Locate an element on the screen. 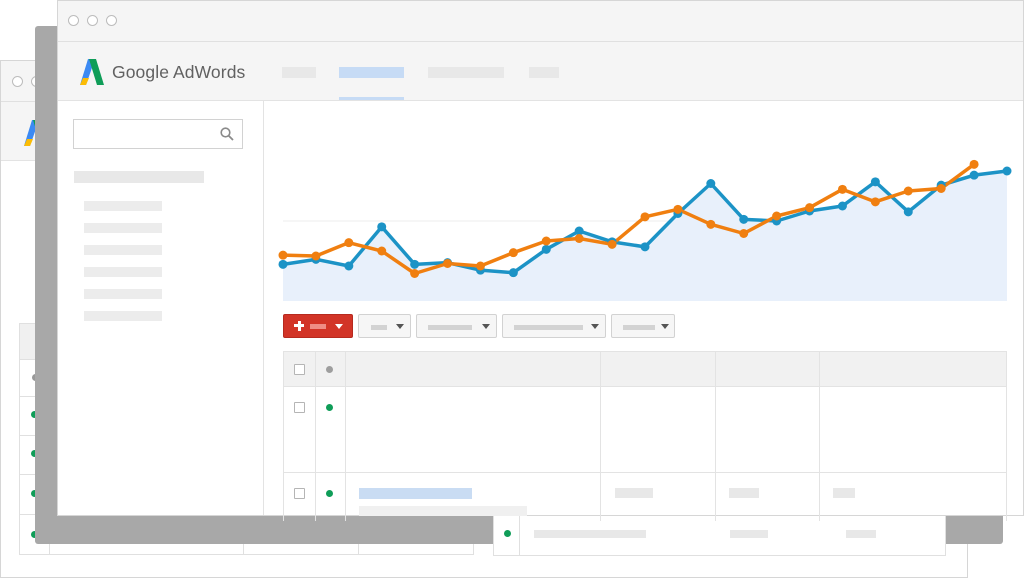  app-header: Google AdWords is located at coordinates (540, 71).